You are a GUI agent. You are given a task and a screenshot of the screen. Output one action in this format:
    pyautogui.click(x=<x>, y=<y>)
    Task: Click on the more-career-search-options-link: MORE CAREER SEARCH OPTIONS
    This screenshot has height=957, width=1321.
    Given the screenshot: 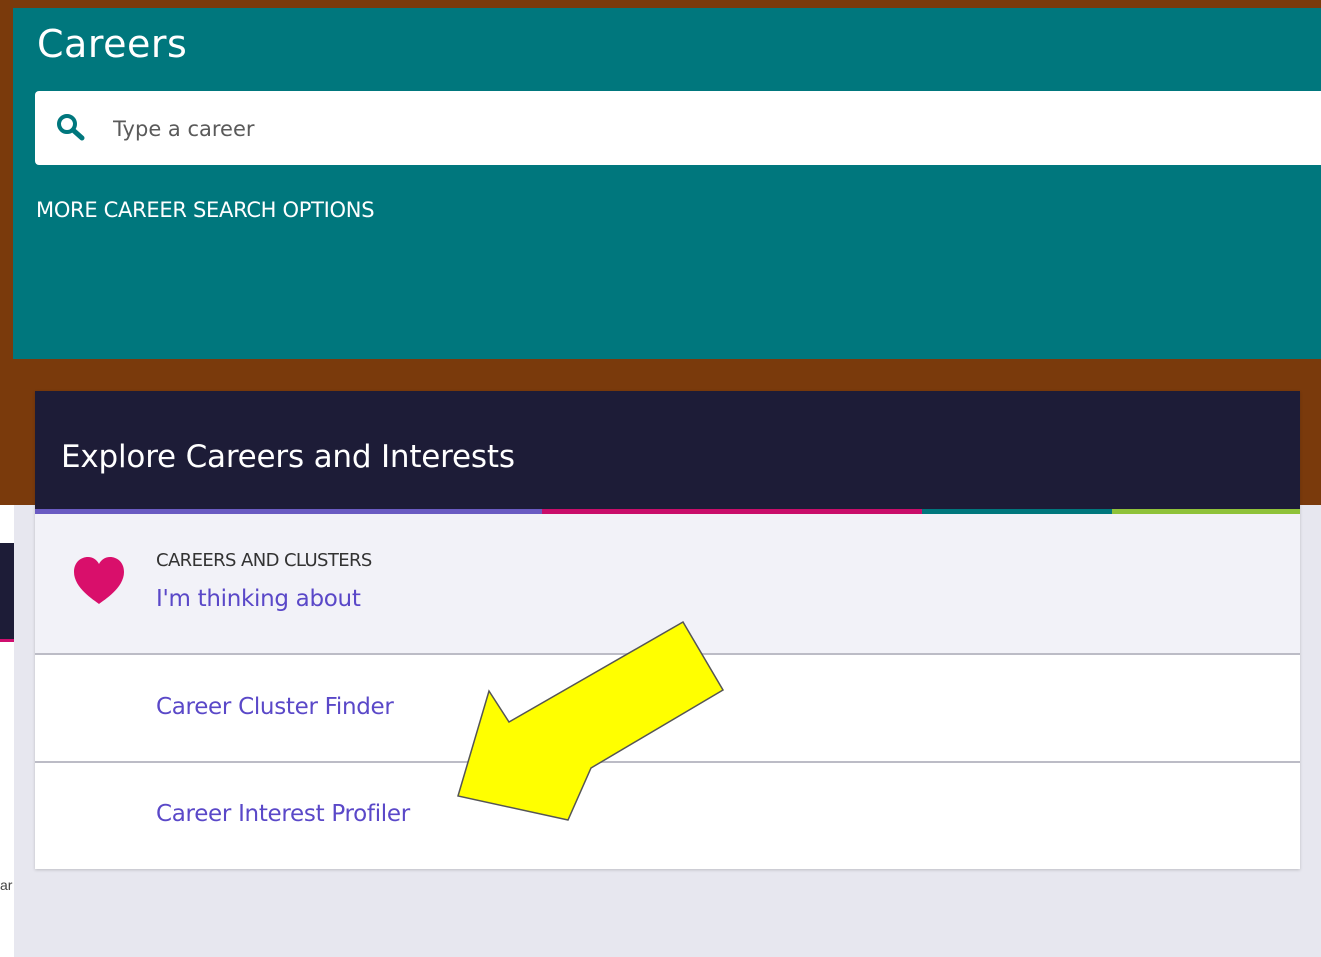 What is the action you would take?
    pyautogui.click(x=205, y=210)
    